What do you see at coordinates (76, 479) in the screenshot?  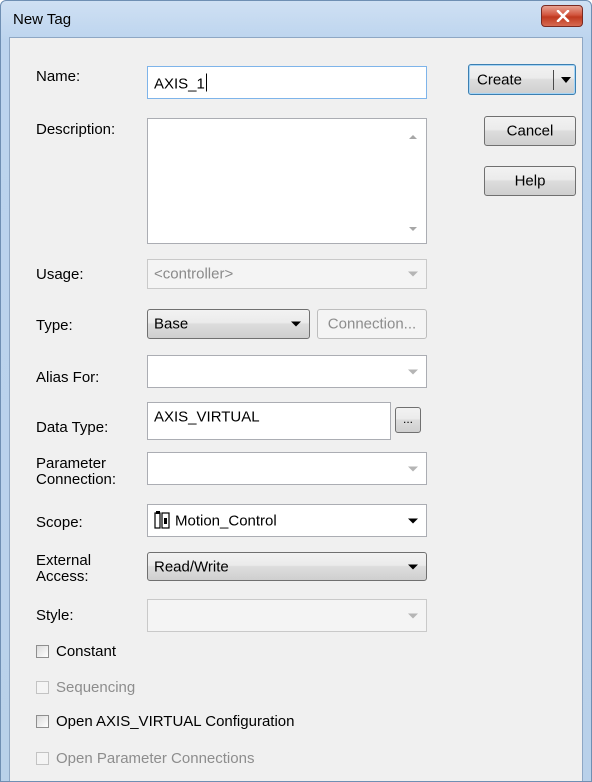 I see `parameter-connection-label-line2: Connection:` at bounding box center [76, 479].